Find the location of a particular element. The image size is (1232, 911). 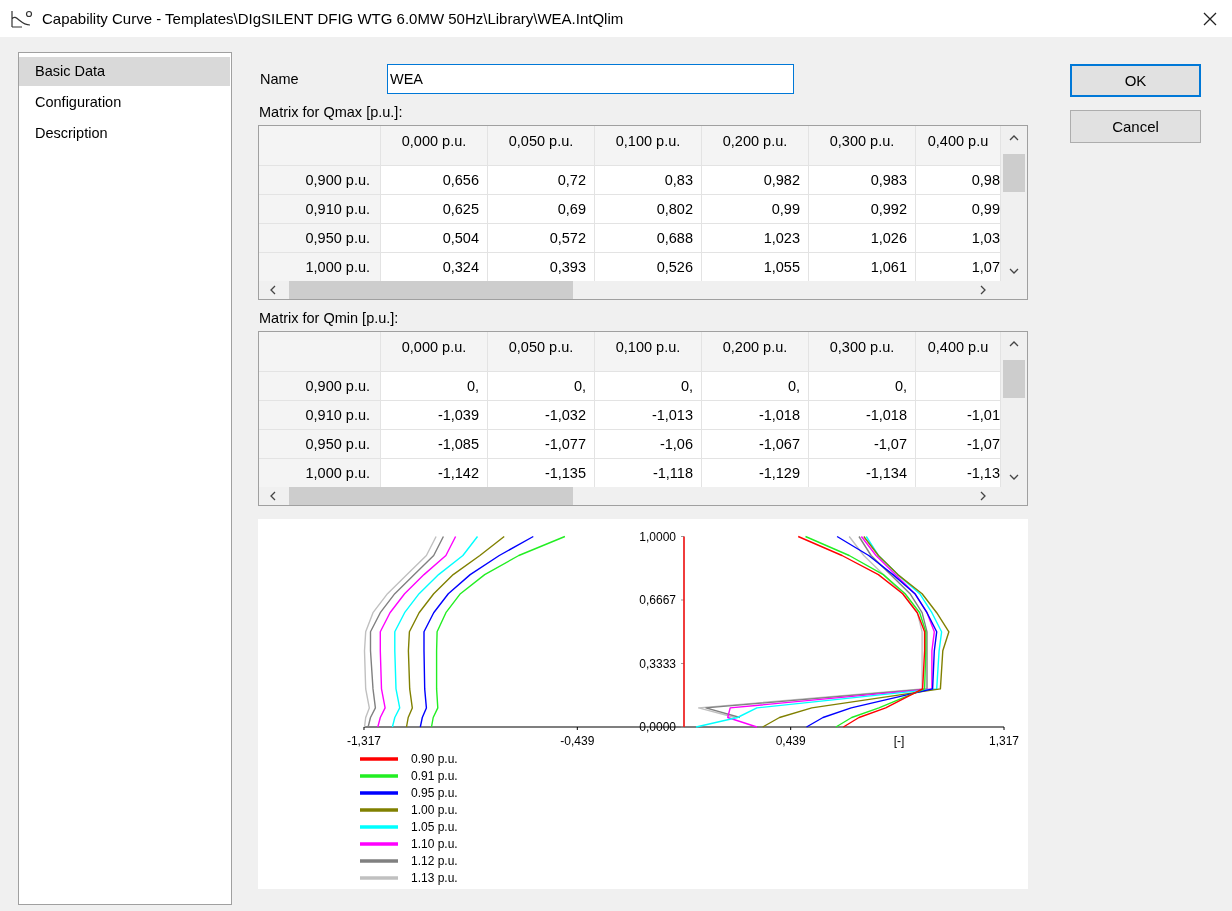

legend-label: 1.00 p.u. is located at coordinates (434, 810).